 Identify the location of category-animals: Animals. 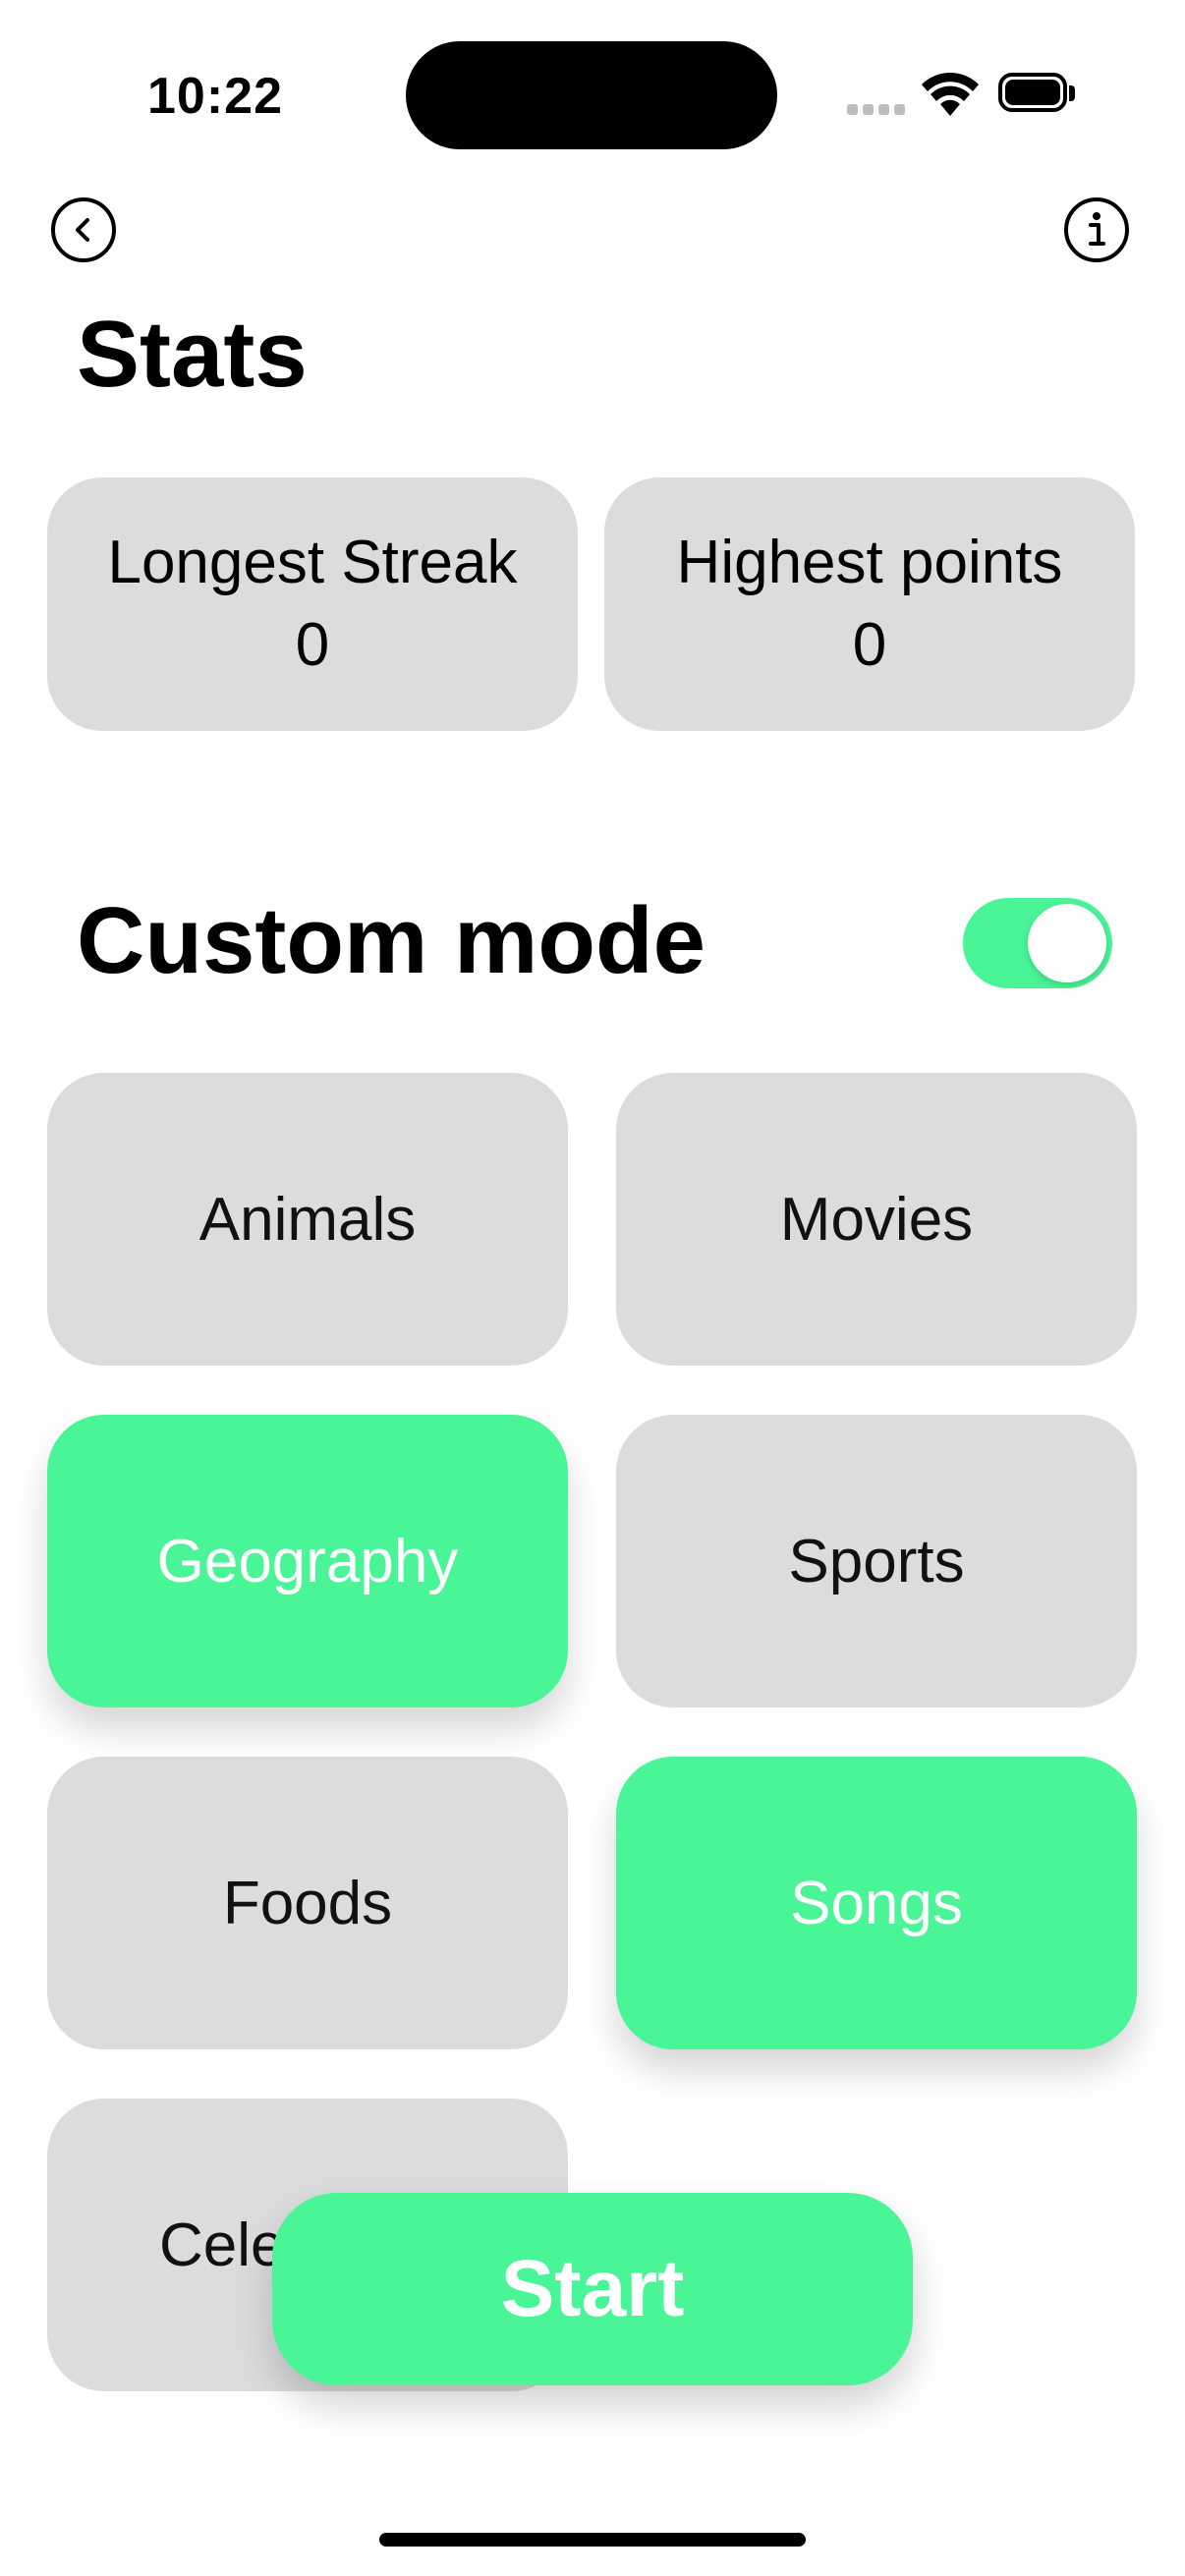
(308, 1219).